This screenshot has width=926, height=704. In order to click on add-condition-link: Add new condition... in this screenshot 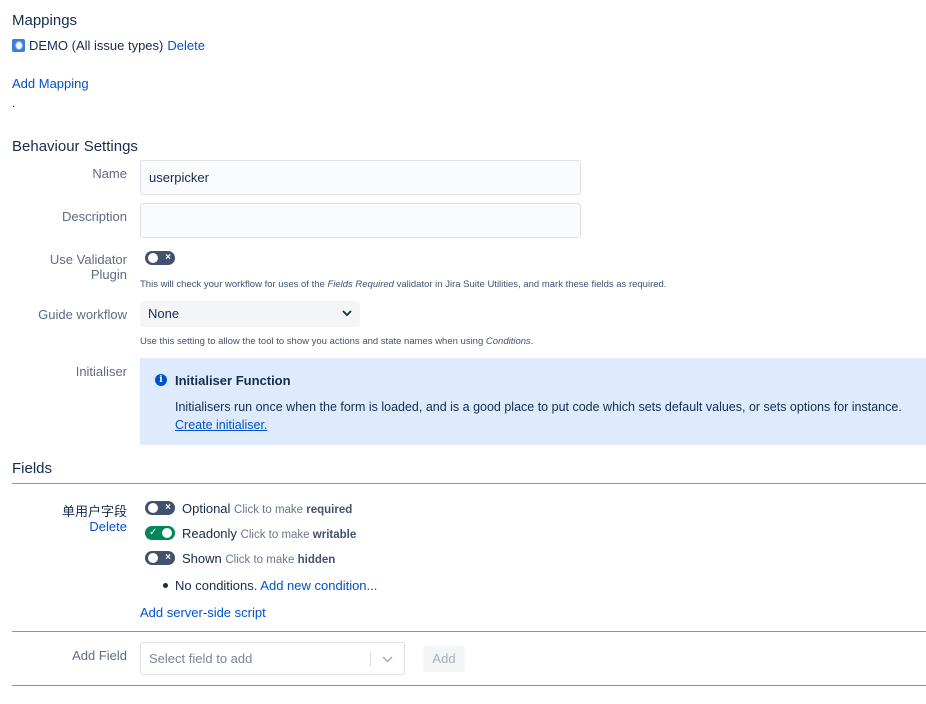, I will do `click(318, 585)`.